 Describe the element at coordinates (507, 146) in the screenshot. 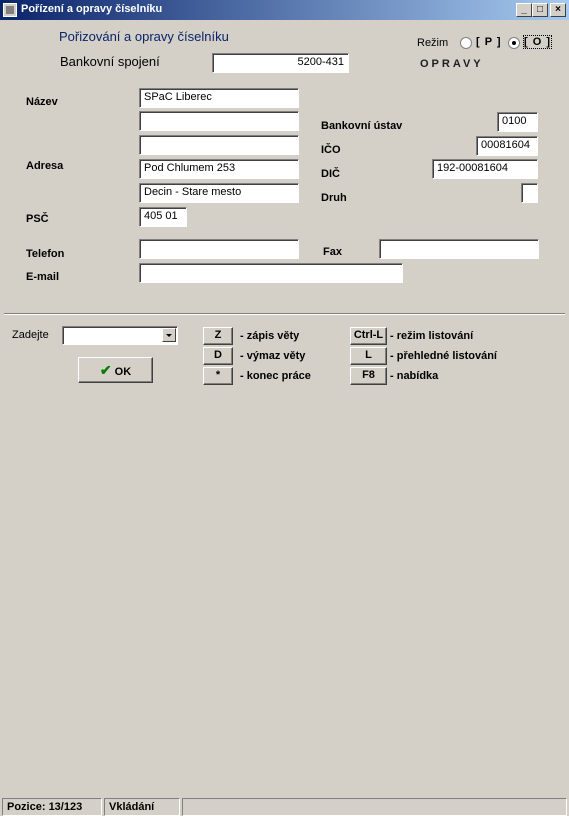

I see `ico-field: 00081604` at that location.